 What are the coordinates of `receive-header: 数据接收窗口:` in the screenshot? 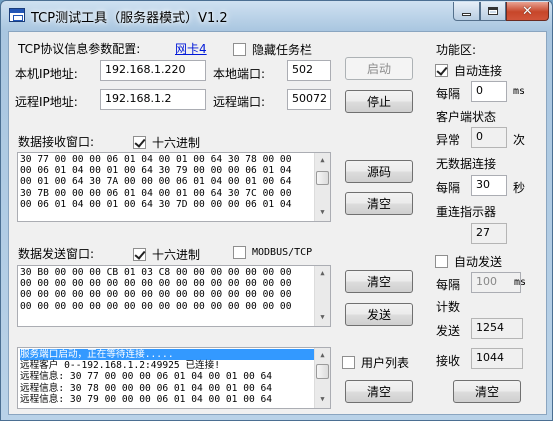 It's located at (56, 142).